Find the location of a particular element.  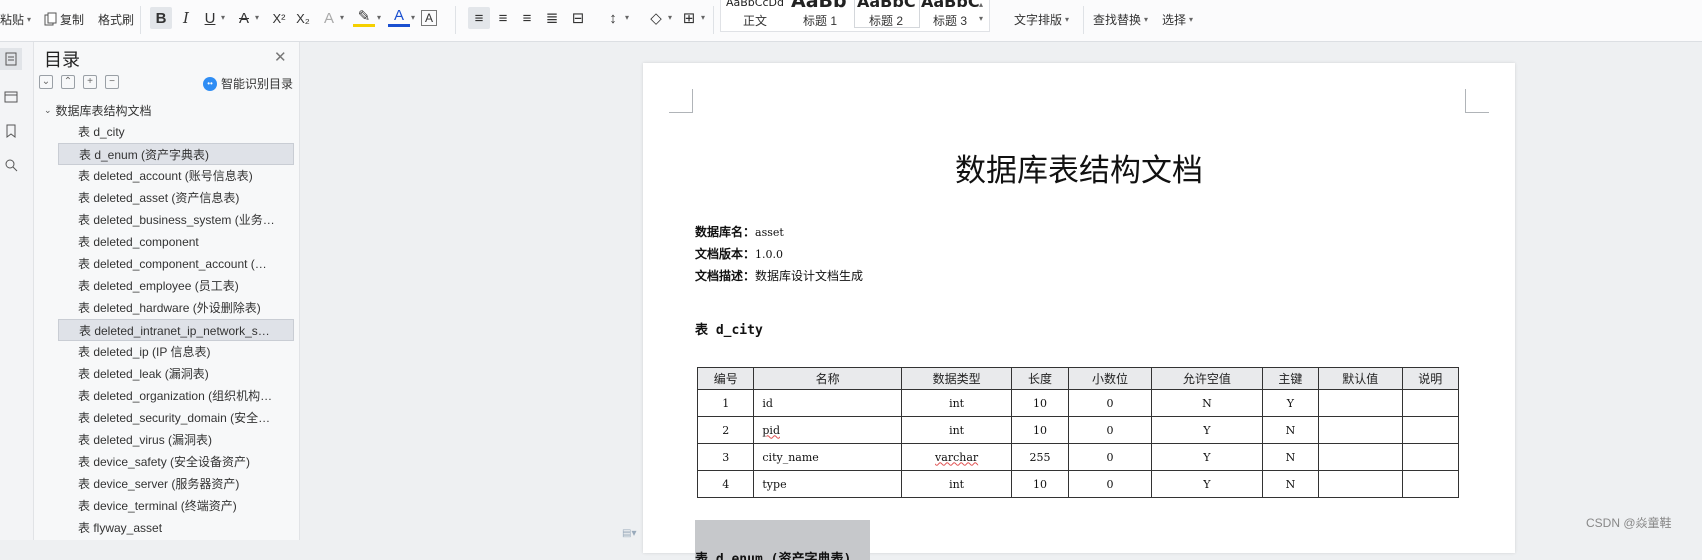

style-heading-3: 标题 3 is located at coordinates (950, 20).